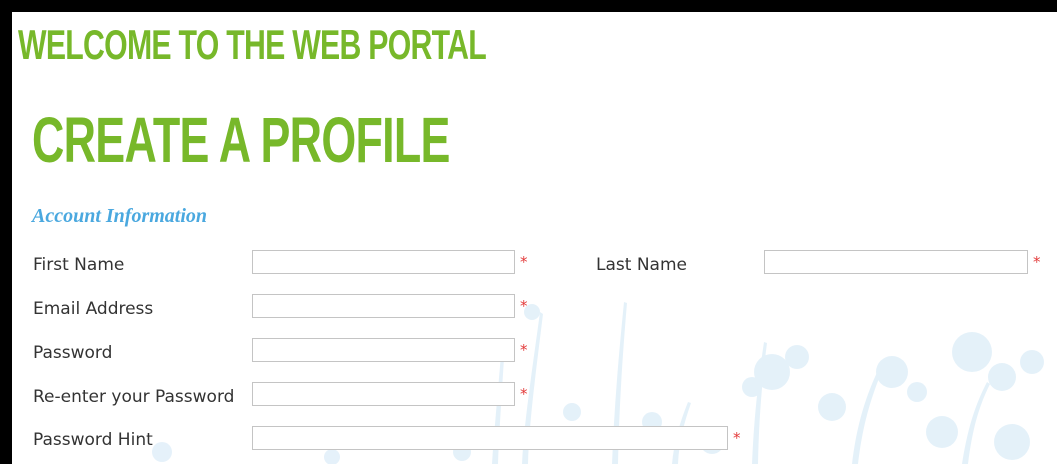 The width and height of the screenshot is (1057, 464). I want to click on first-name-required-marker: *, so click(524, 262).